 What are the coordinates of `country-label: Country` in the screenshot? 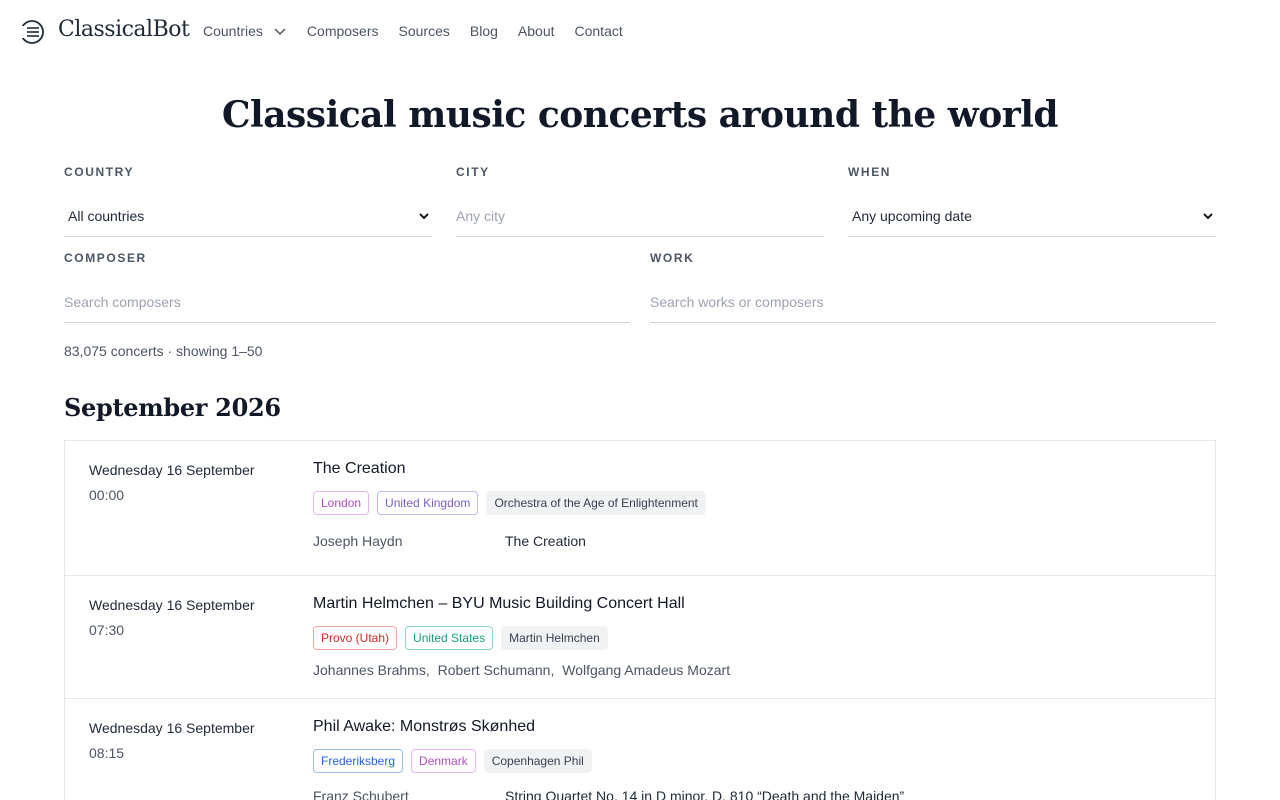 It's located at (99, 172).